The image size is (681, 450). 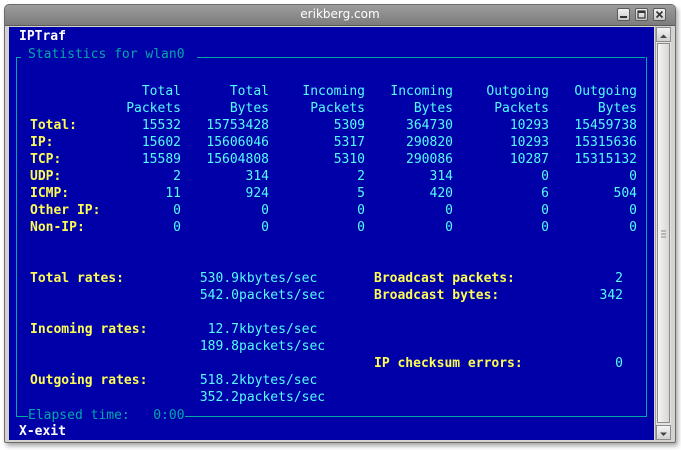 I want to click on row-label: Non-IP:, so click(x=57, y=227).